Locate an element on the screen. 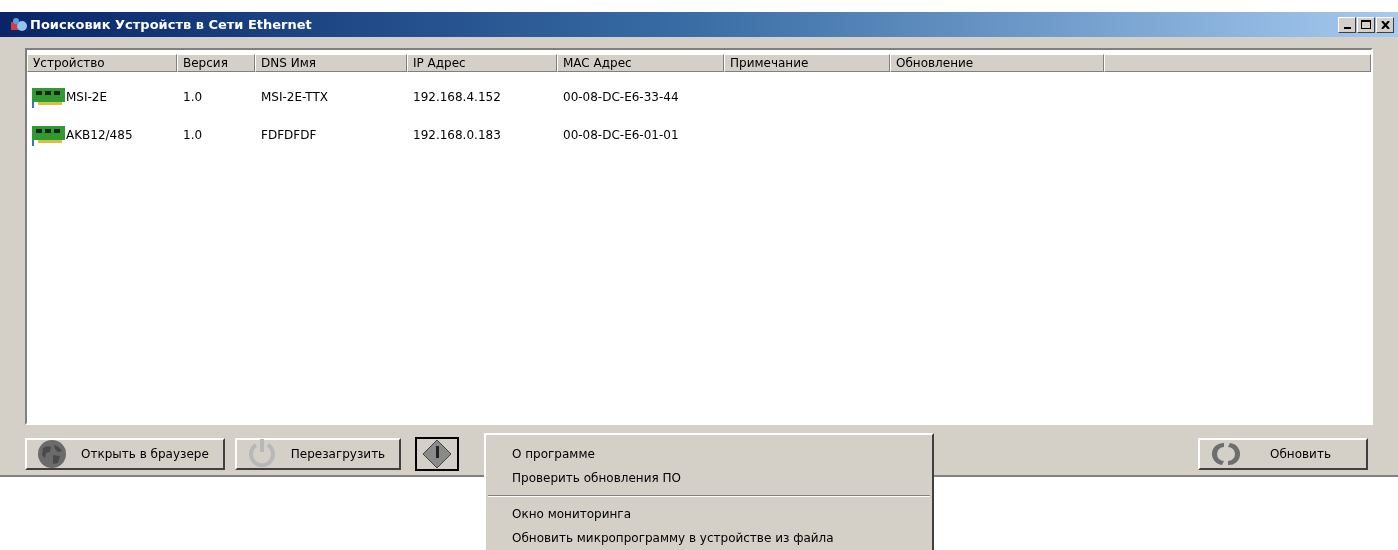 The image size is (1398, 550). diamond-icon is located at coordinates (437, 454).